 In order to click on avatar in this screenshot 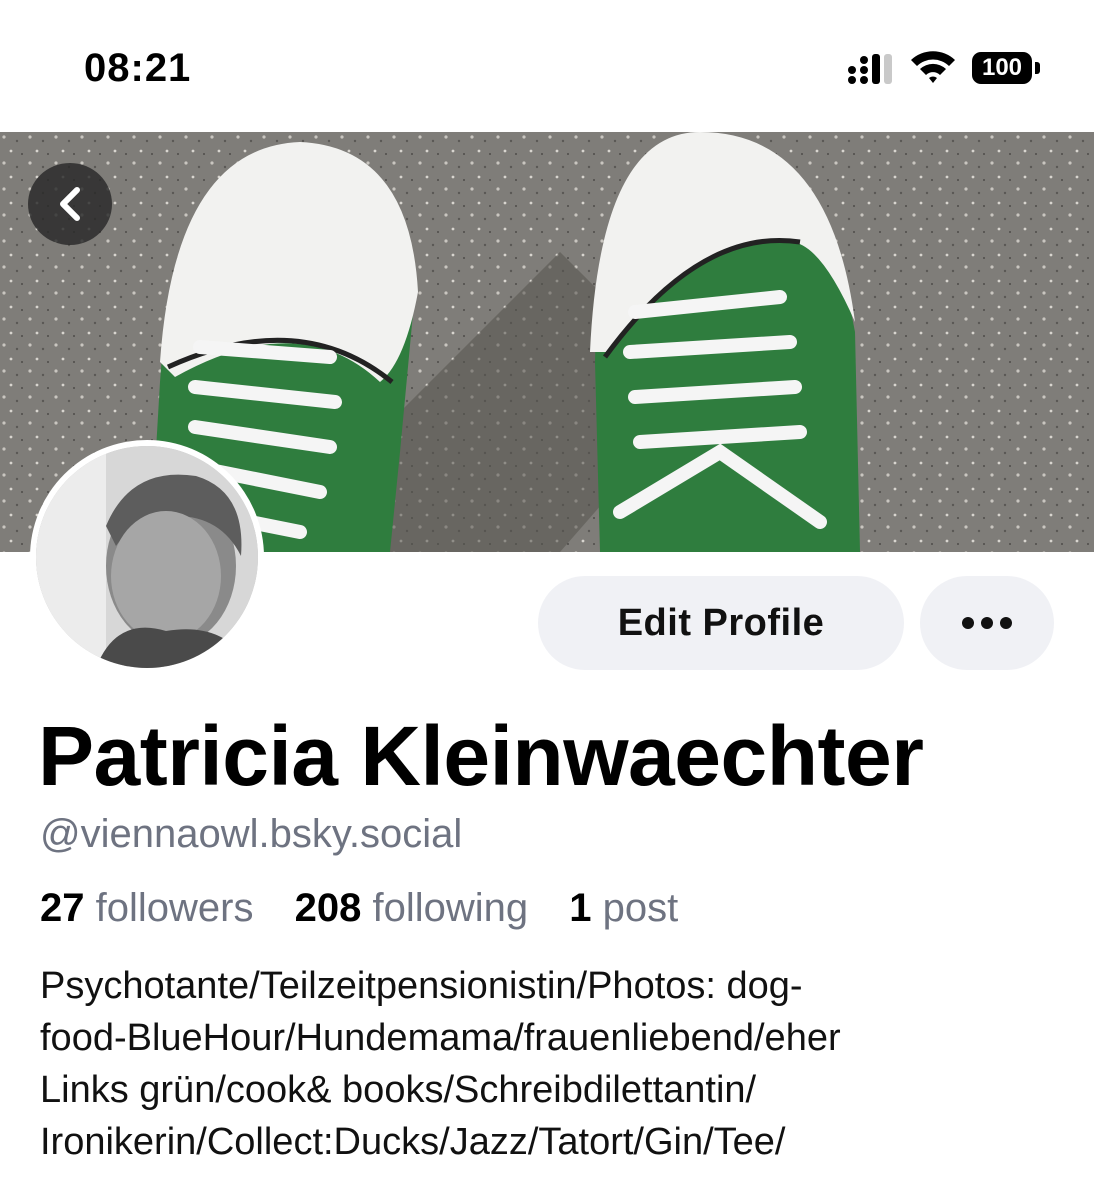, I will do `click(147, 557)`.